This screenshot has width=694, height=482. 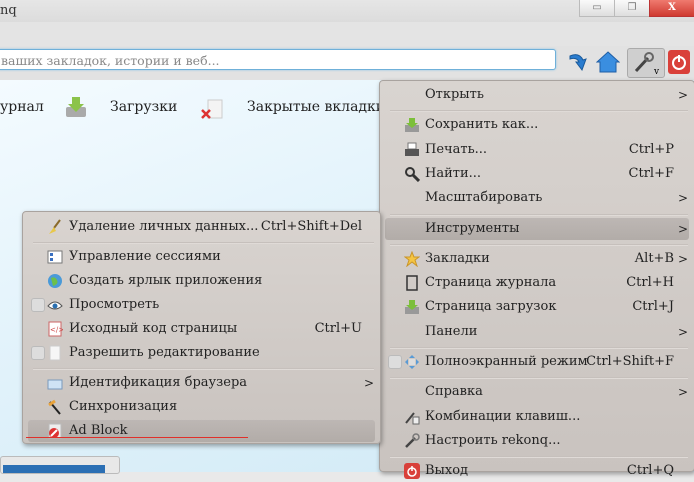 What do you see at coordinates (653, 307) in the screenshot?
I see `shortcut-label: Ctrl+J` at bounding box center [653, 307].